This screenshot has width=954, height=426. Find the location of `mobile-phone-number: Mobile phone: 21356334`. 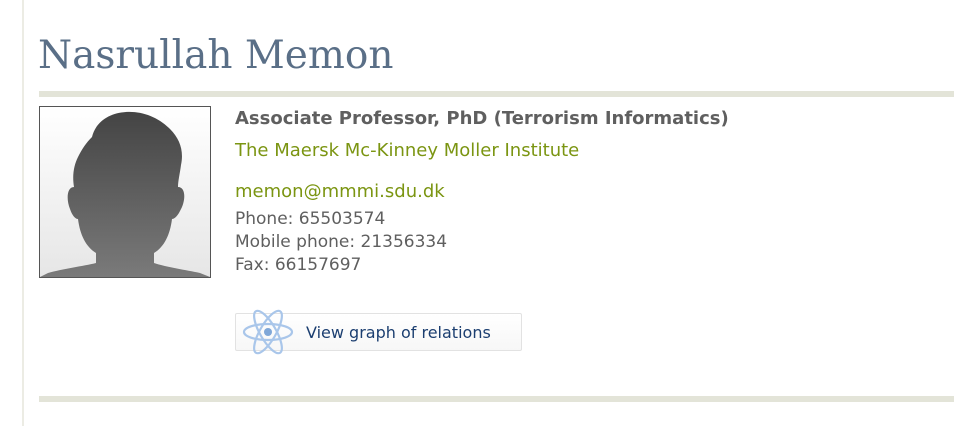

mobile-phone-number: Mobile phone: 21356334 is located at coordinates (341, 242).